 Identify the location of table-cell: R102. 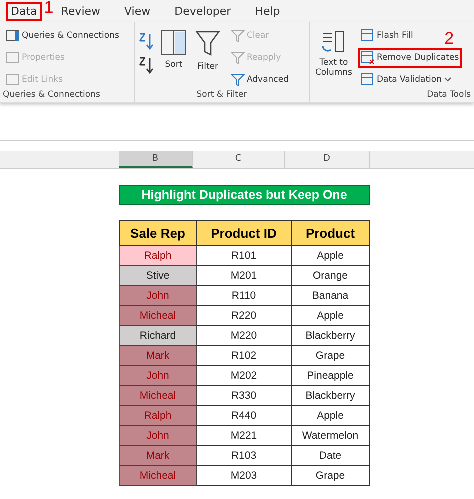
(244, 356).